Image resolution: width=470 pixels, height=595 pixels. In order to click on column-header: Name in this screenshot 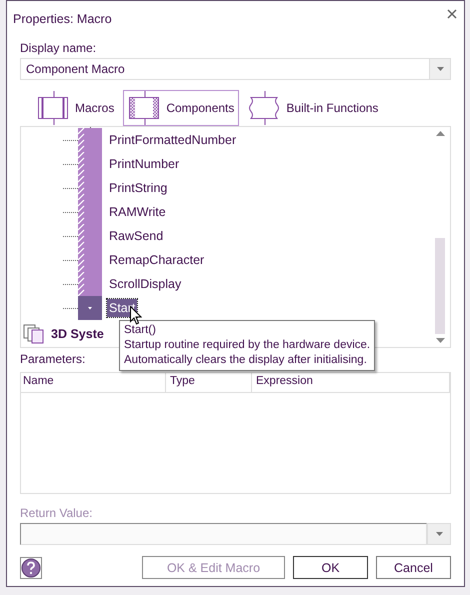, I will do `click(93, 382)`.